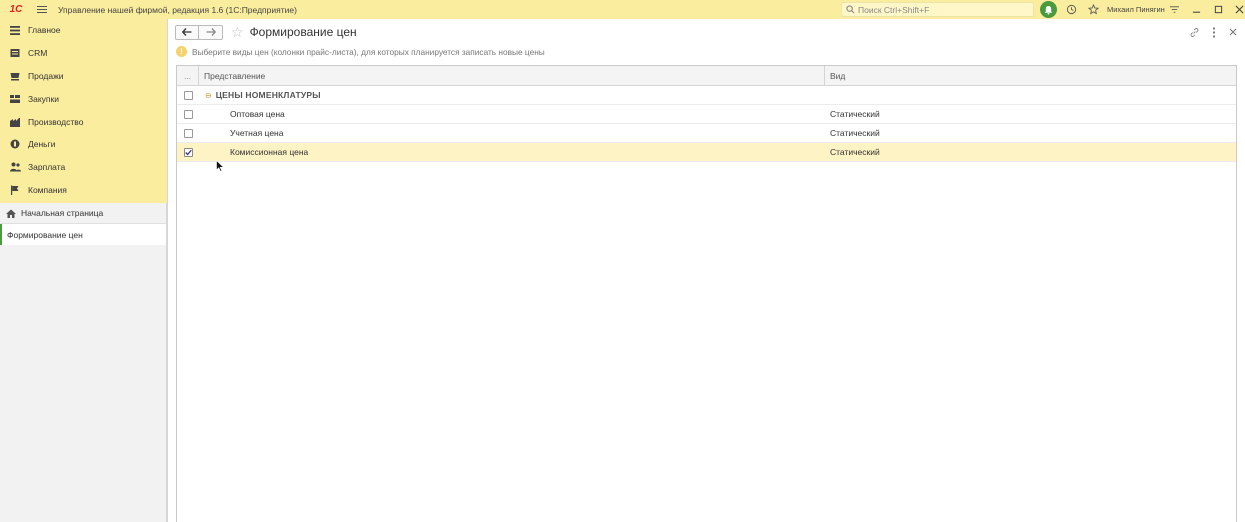 The height and width of the screenshot is (522, 1245). Describe the element at coordinates (167, 270) in the screenshot. I see `panel-divider` at that location.